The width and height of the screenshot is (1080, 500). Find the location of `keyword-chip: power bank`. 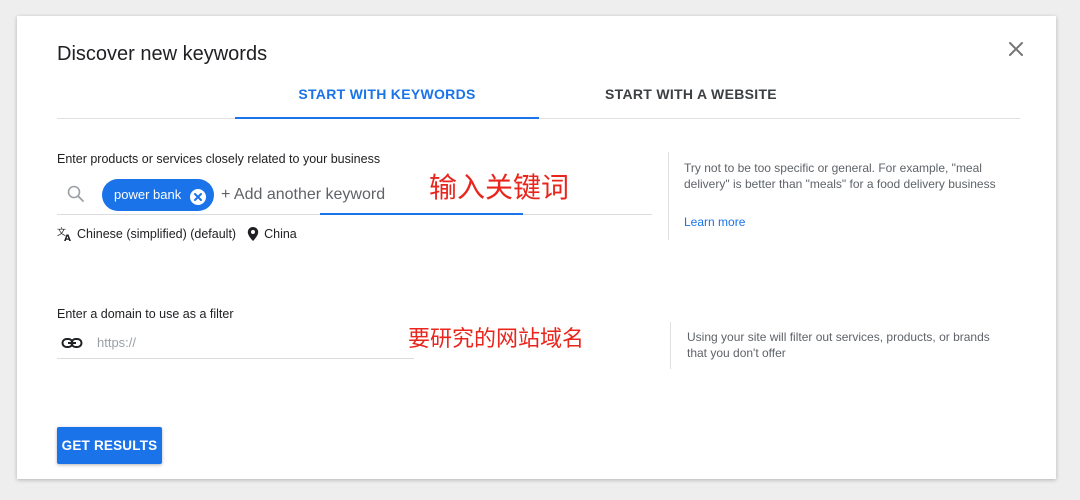

keyword-chip: power bank is located at coordinates (158, 195).